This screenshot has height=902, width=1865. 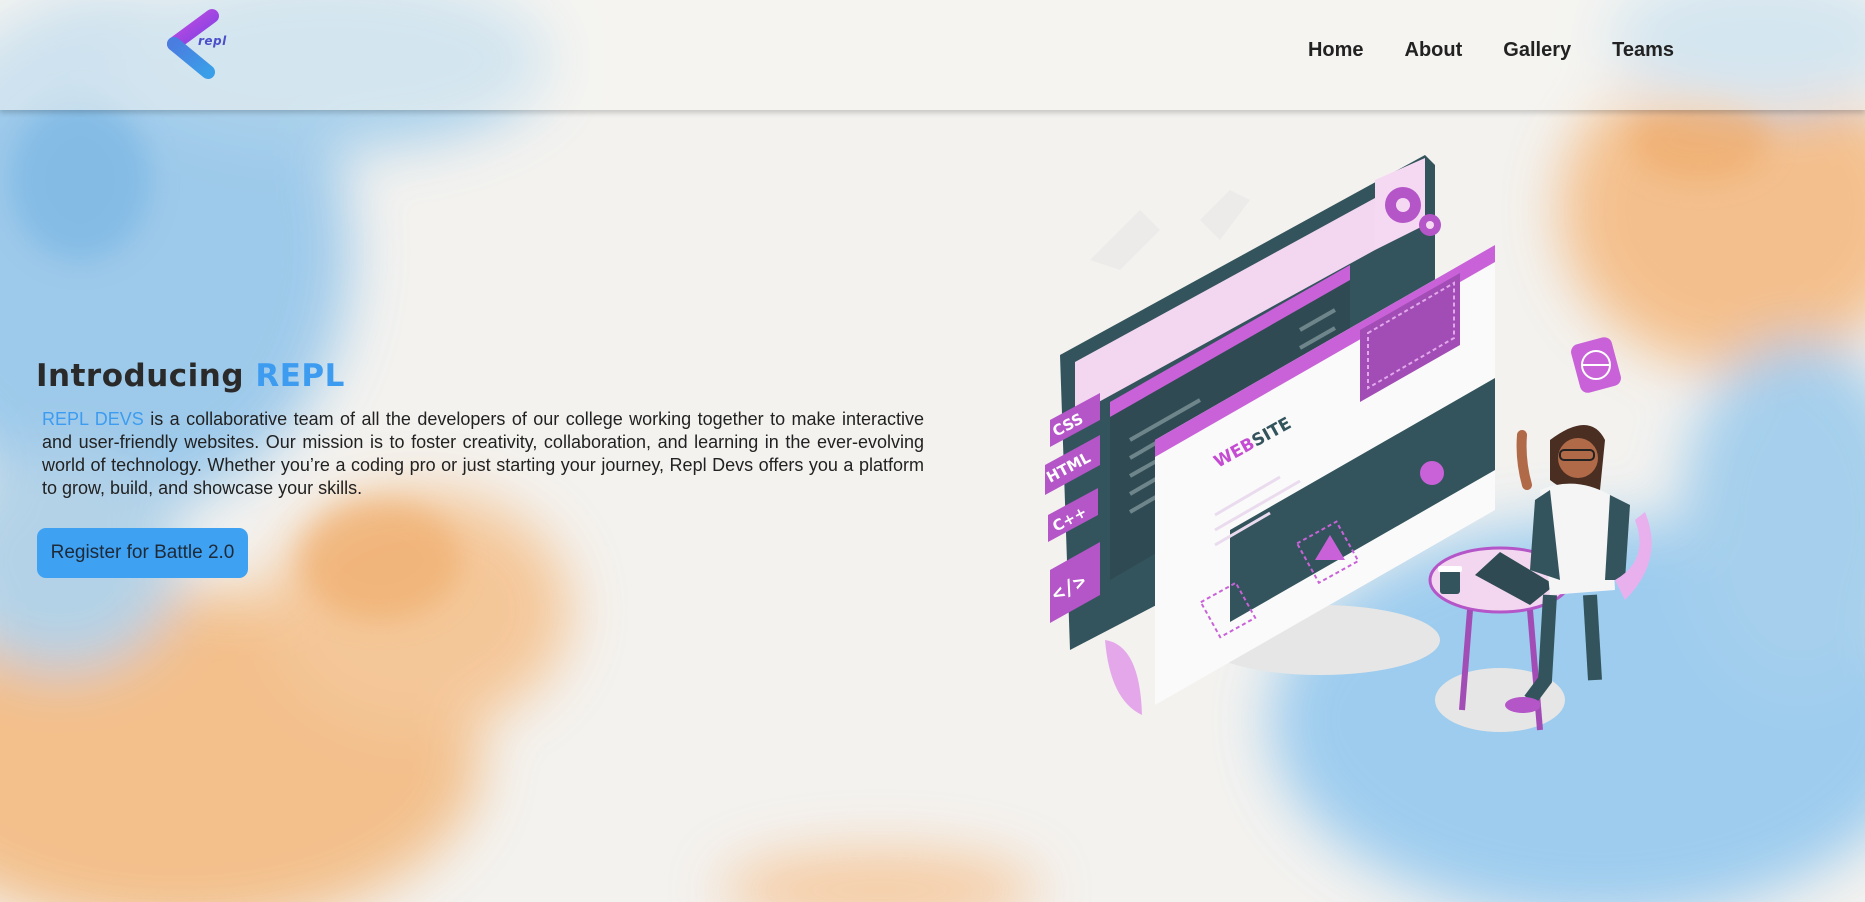 What do you see at coordinates (1643, 50) in the screenshot?
I see `nav-teams: Teams` at bounding box center [1643, 50].